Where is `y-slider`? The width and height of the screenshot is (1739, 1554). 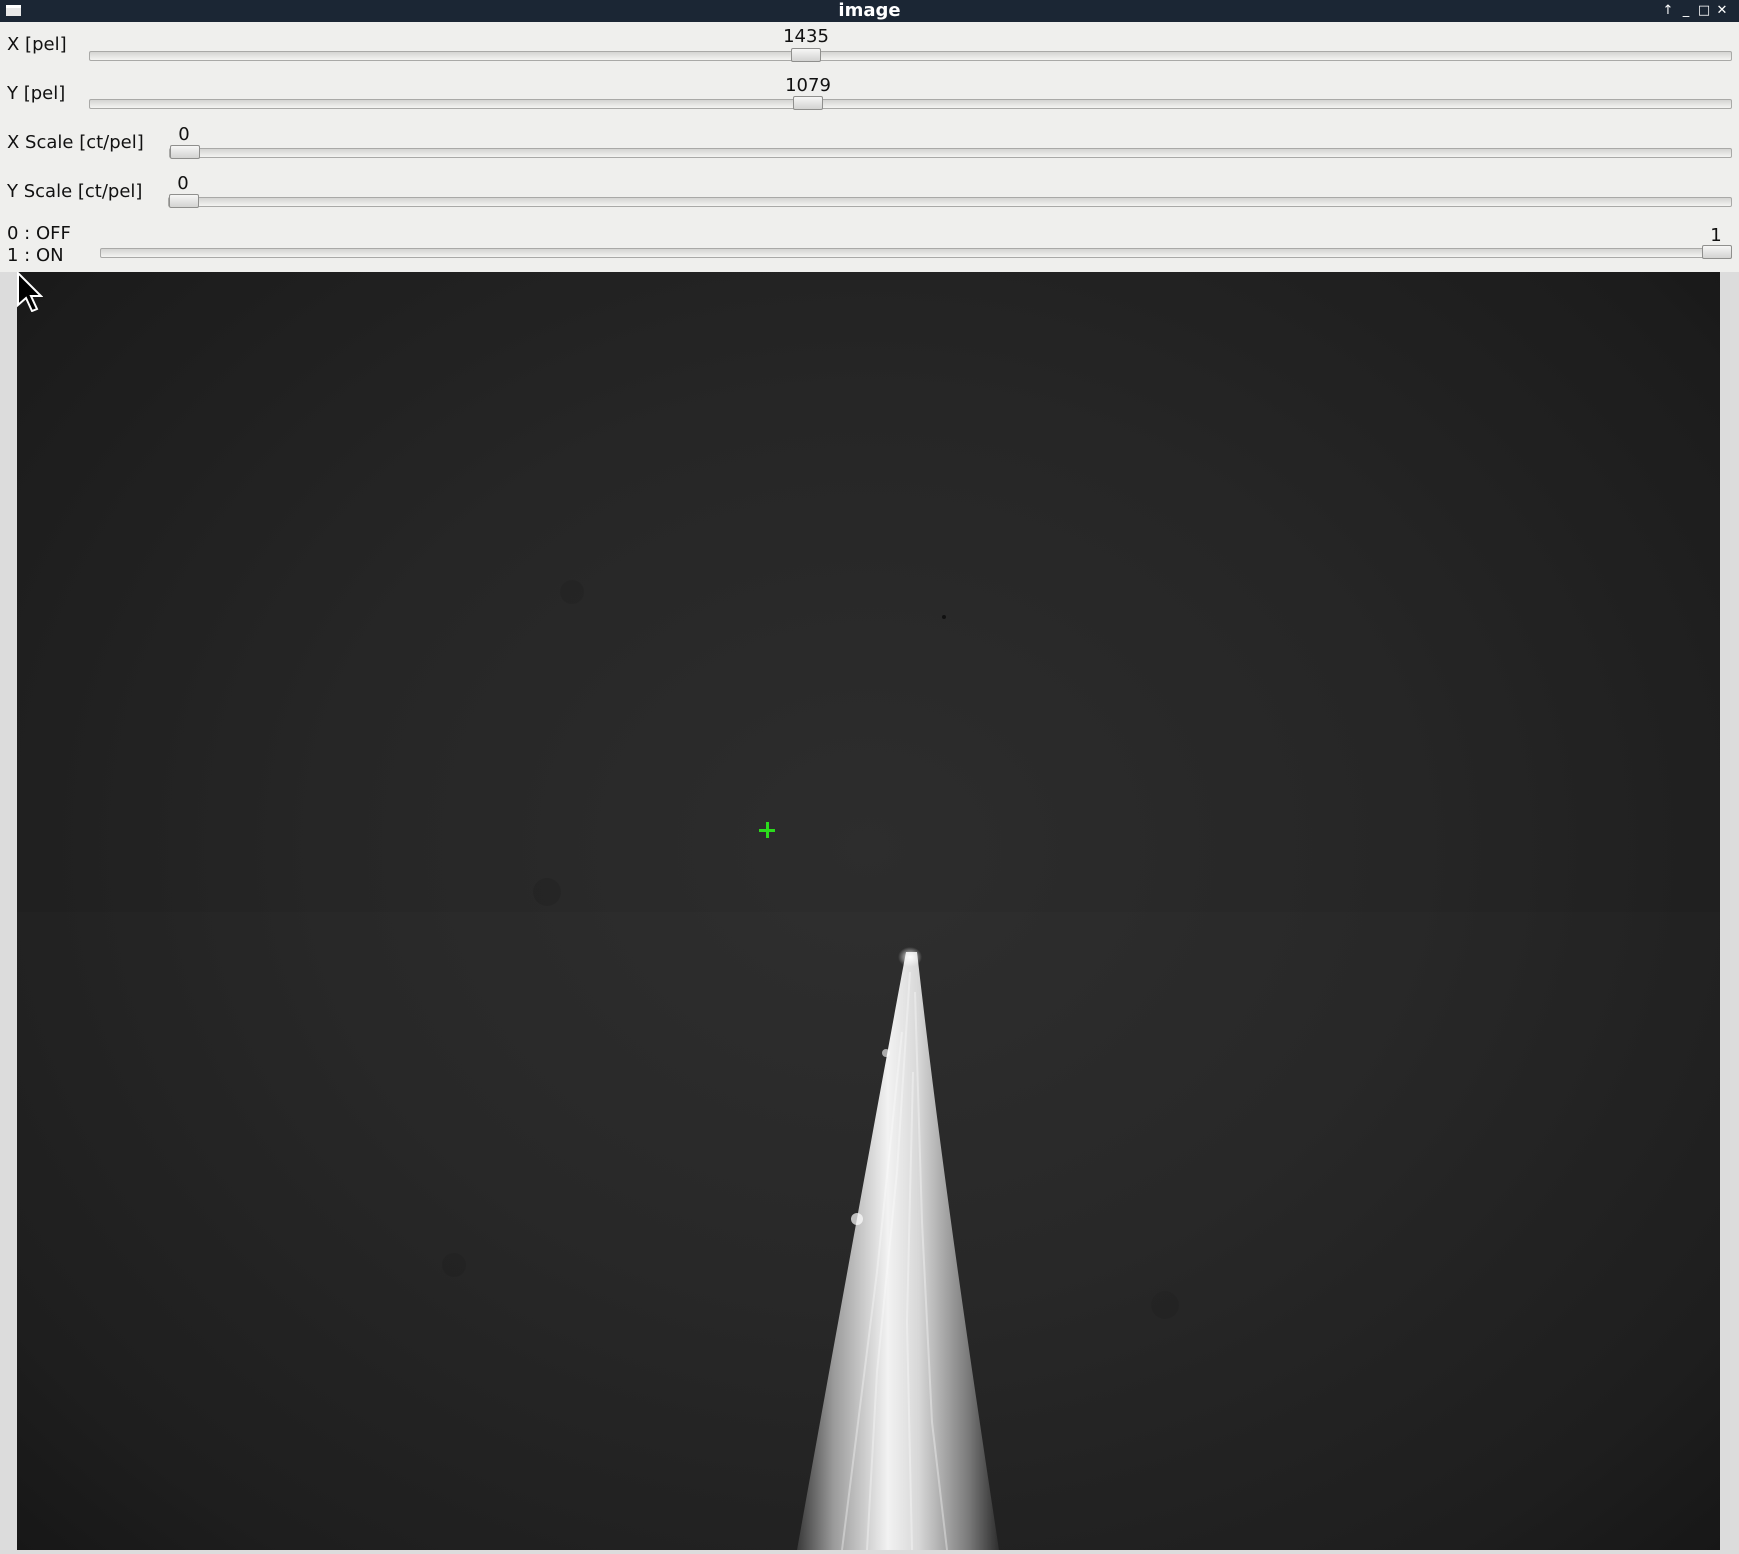 y-slider is located at coordinates (910, 103).